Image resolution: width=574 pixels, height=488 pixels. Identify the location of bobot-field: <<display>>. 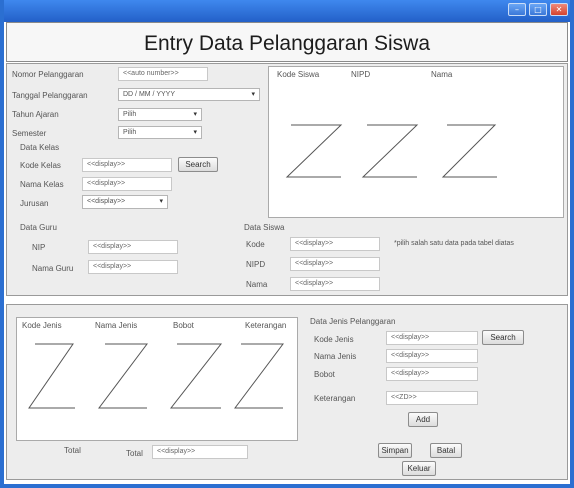
(432, 374).